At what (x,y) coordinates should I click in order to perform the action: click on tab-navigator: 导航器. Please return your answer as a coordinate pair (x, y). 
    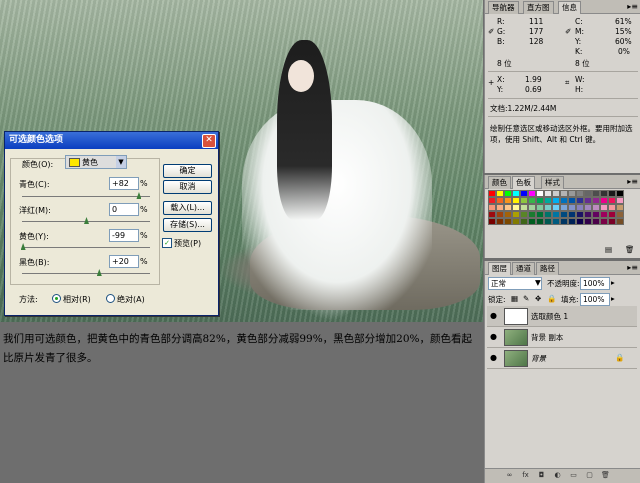
    Looking at the image, I should click on (503, 7).